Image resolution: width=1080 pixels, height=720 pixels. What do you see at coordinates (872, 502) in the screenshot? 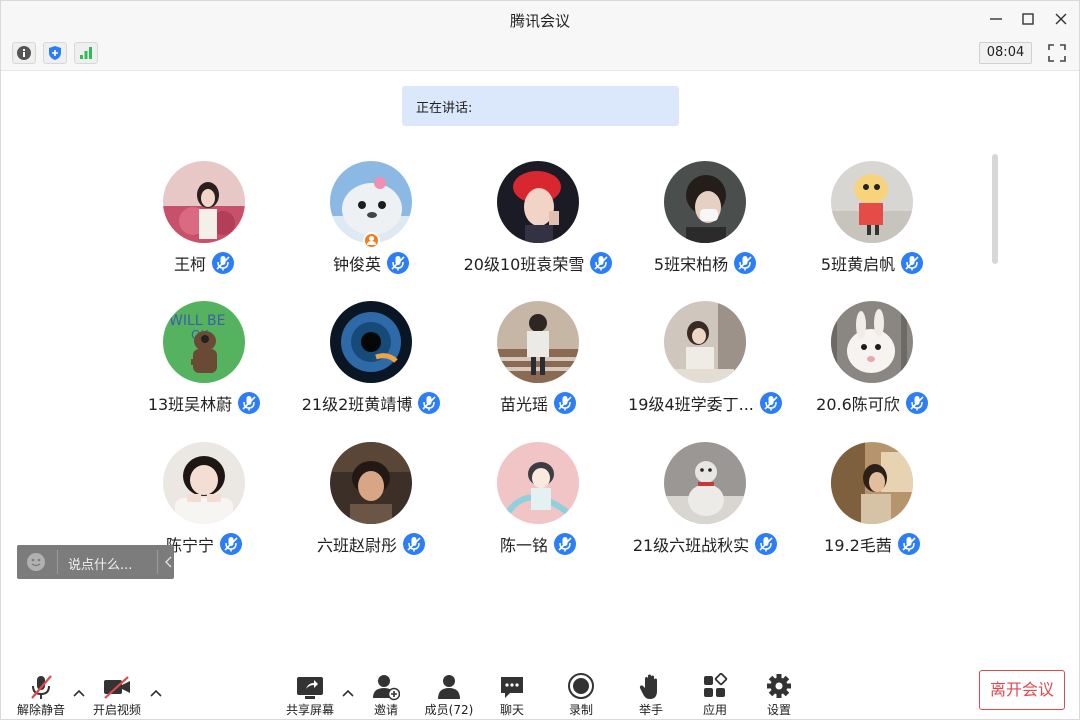
I see `participant-tile: 19.2毛茜` at bounding box center [872, 502].